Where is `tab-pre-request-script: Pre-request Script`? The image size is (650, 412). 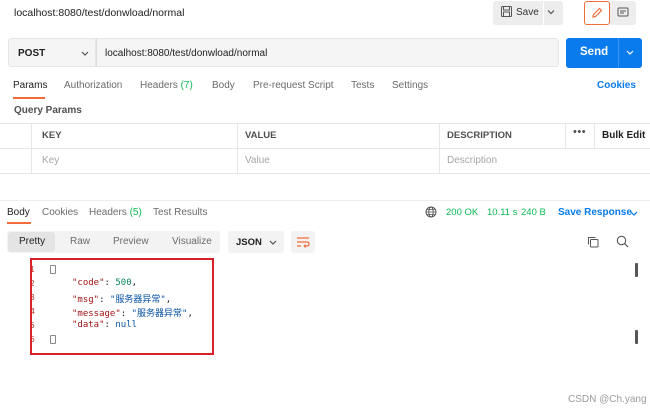 tab-pre-request-script: Pre-request Script is located at coordinates (293, 85).